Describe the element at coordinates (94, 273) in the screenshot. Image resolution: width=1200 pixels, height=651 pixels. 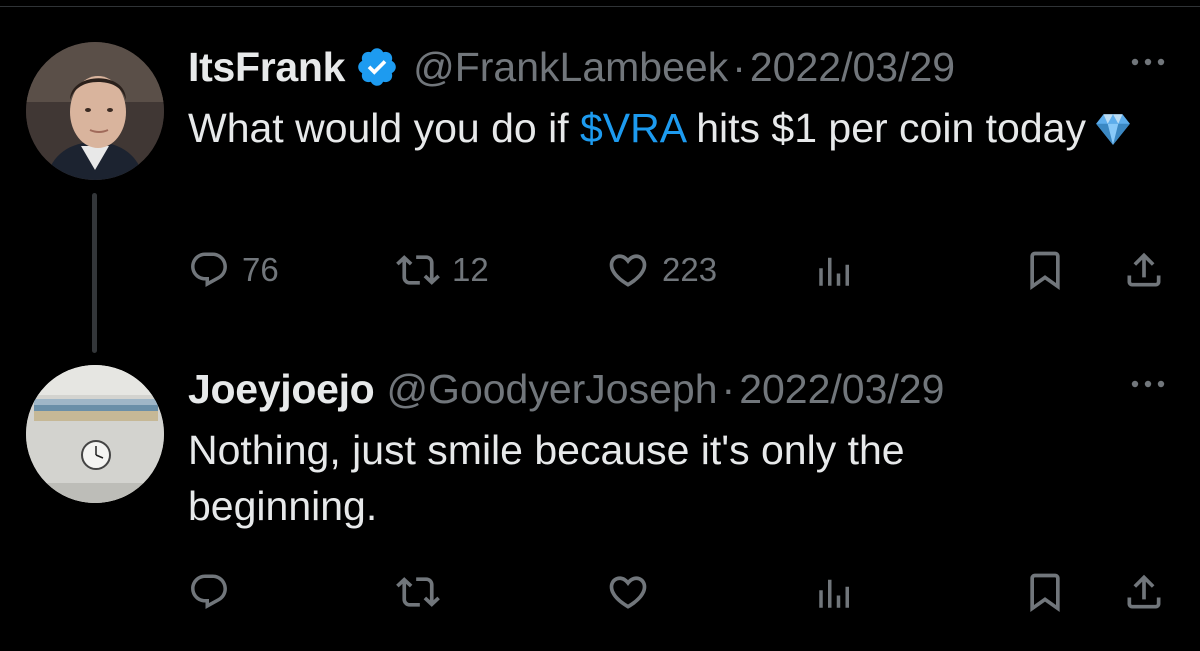
I see `thread-connector` at that location.